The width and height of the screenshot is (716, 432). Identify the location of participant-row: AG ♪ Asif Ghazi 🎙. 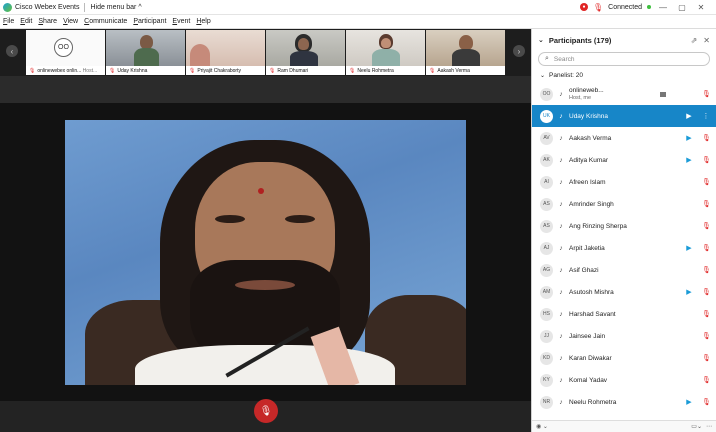
(624, 270).